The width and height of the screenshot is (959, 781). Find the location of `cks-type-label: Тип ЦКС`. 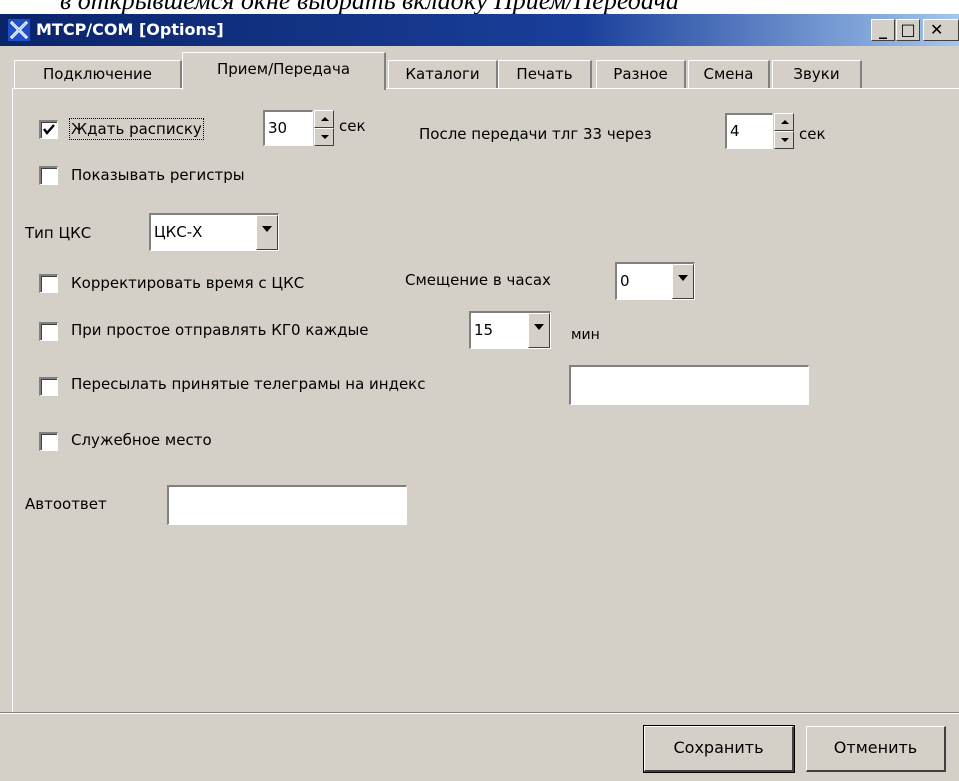

cks-type-label: Тип ЦКС is located at coordinates (58, 233).